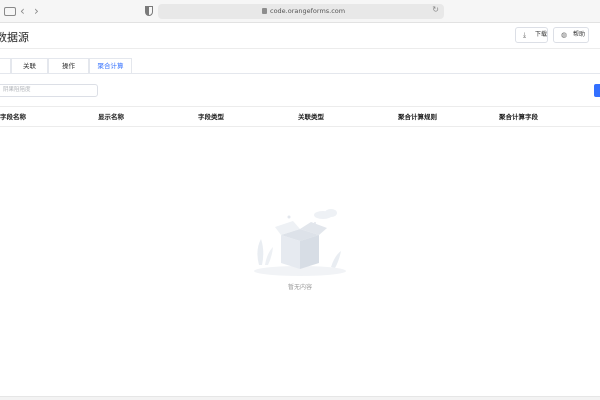 This screenshot has width=600, height=400. Describe the element at coordinates (13, 117) in the screenshot. I see `column-header-field-name: 字段名称` at that location.